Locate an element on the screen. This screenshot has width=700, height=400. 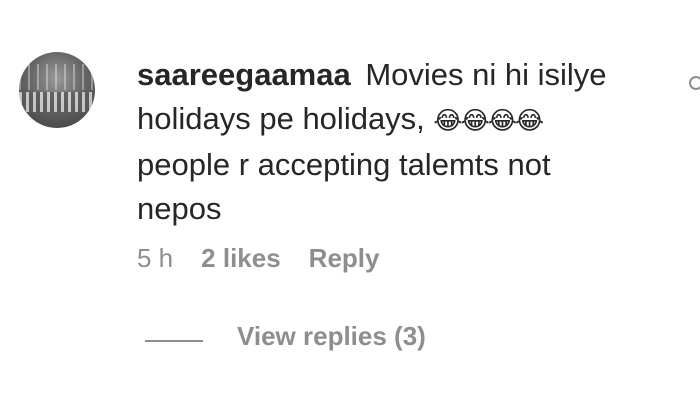
view-replies-button: View replies (3) is located at coordinates (331, 336).